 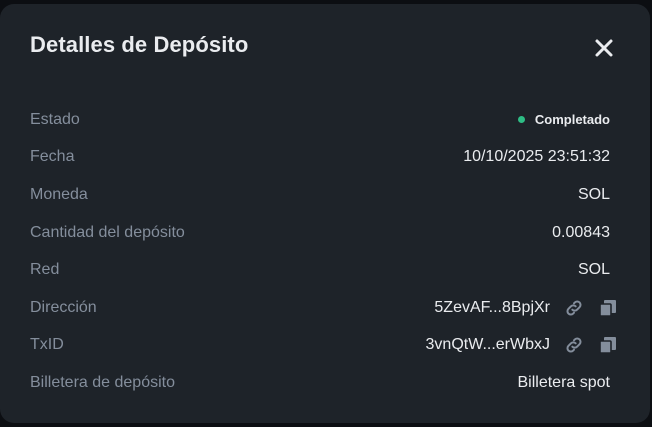 What do you see at coordinates (55, 119) in the screenshot?
I see `estado-label: Estado` at bounding box center [55, 119].